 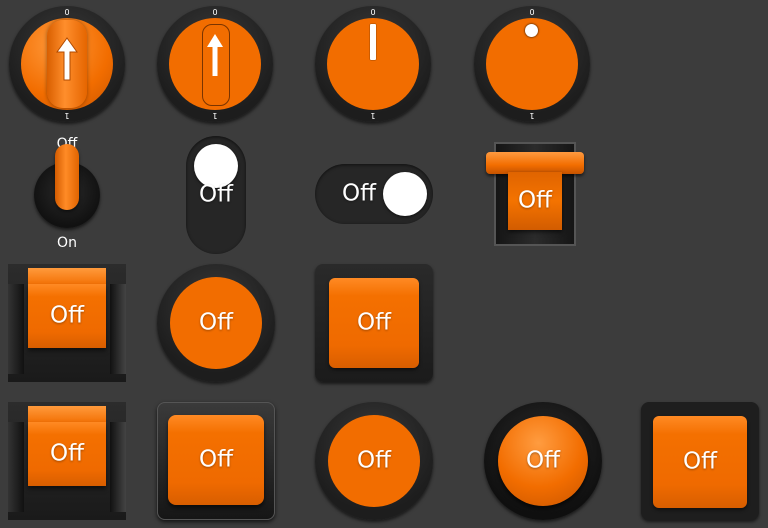 I want to click on square-button: Off, so click(x=374, y=323).